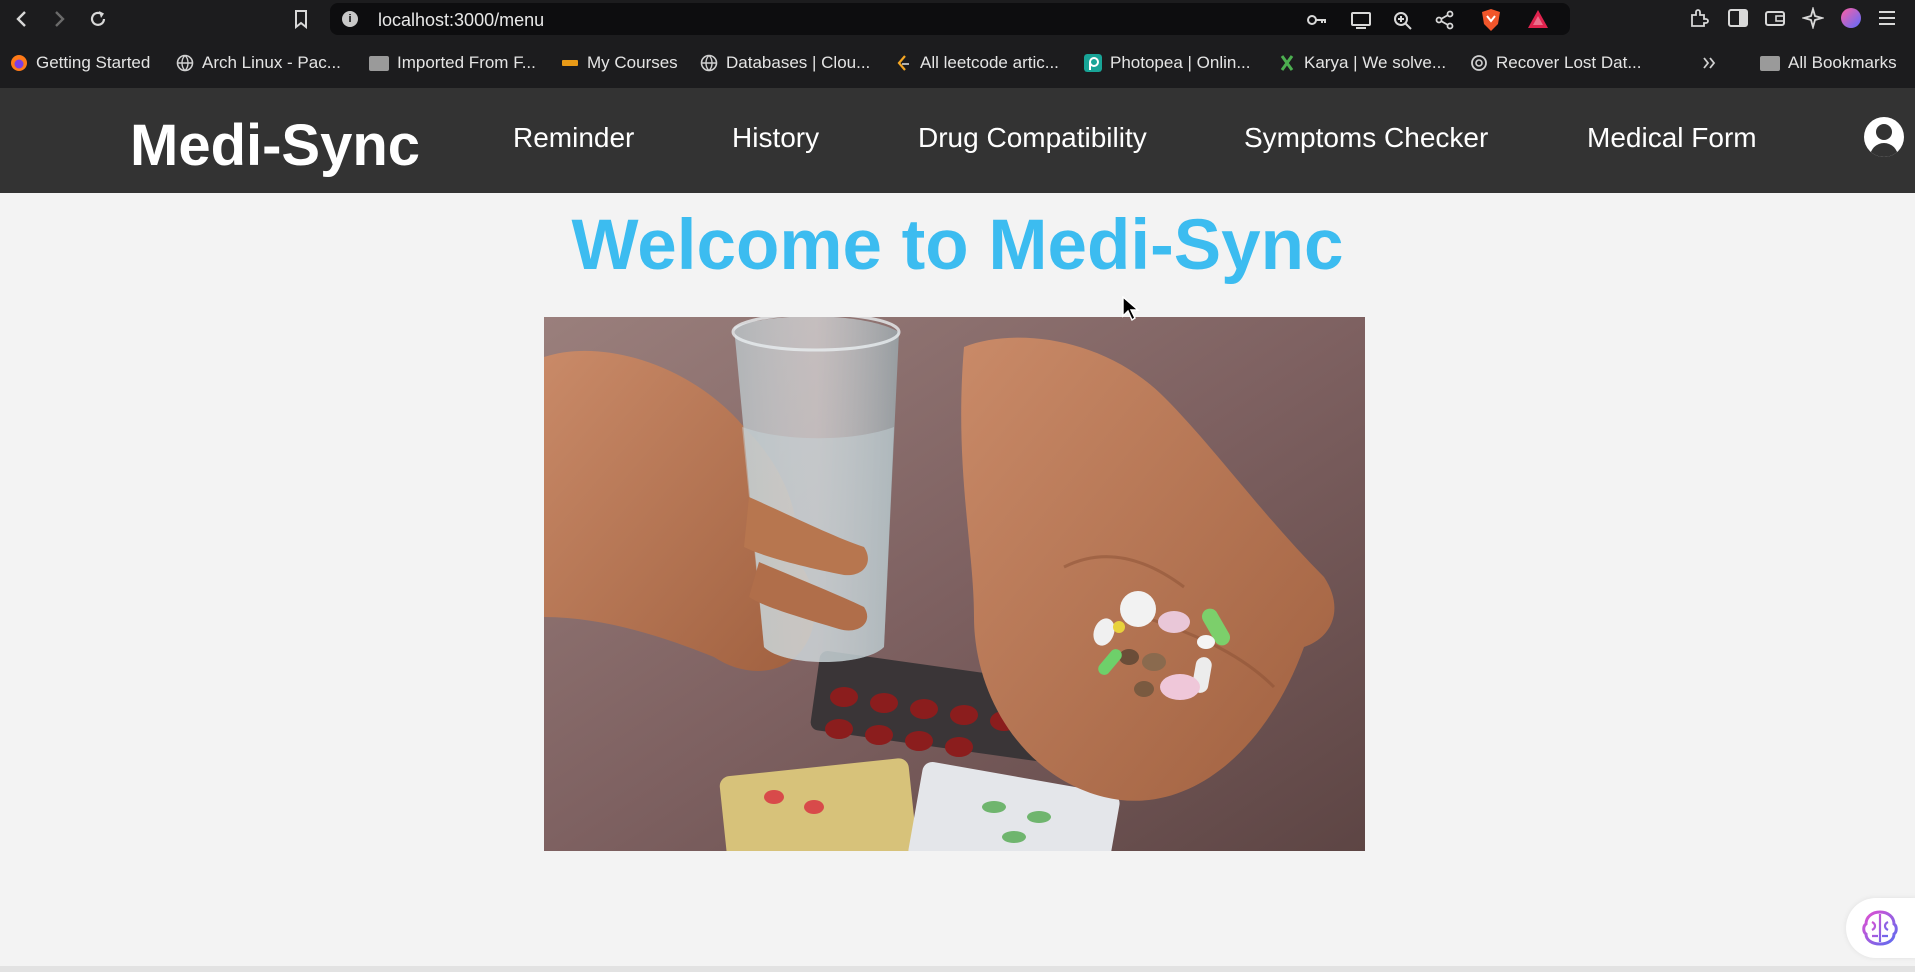  Describe the element at coordinates (1479, 63) in the screenshot. I see `openai-icon` at that location.